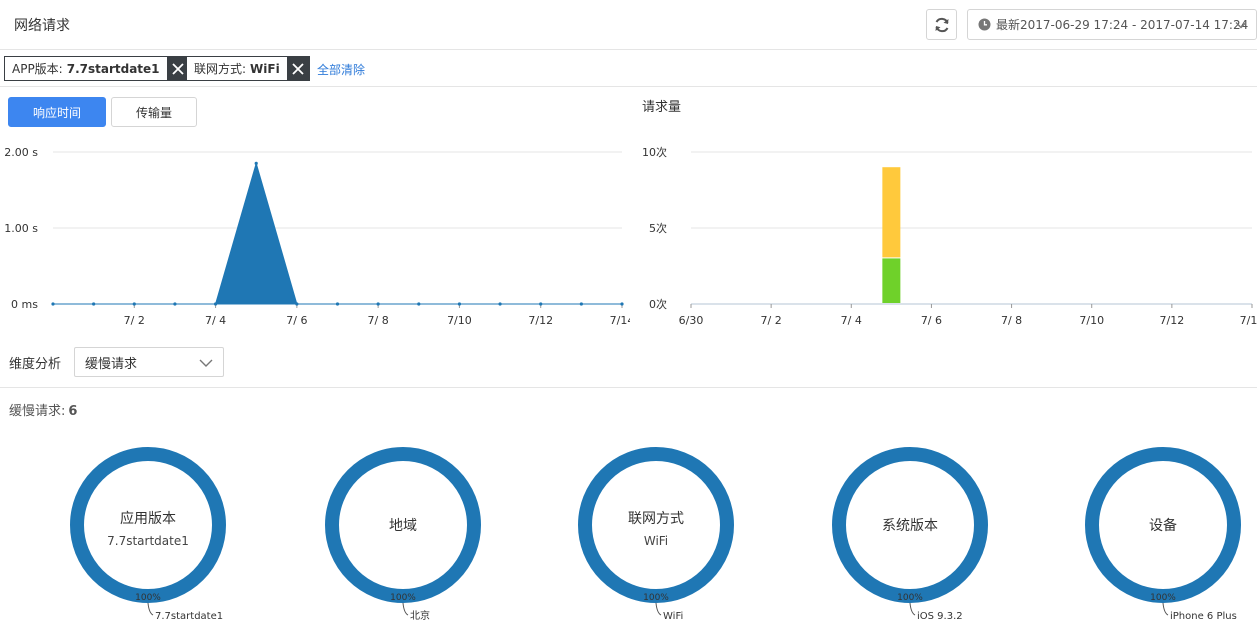 The width and height of the screenshot is (1257, 644). What do you see at coordinates (42, 26) in the screenshot?
I see `page-title: 网络请求` at bounding box center [42, 26].